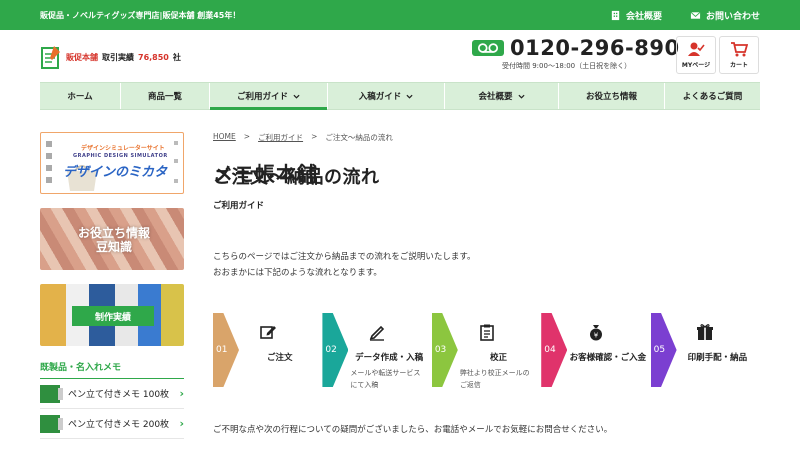 The width and height of the screenshot is (800, 450). Describe the element at coordinates (486, 332) in the screenshot. I see `clipboard-icon` at that location.